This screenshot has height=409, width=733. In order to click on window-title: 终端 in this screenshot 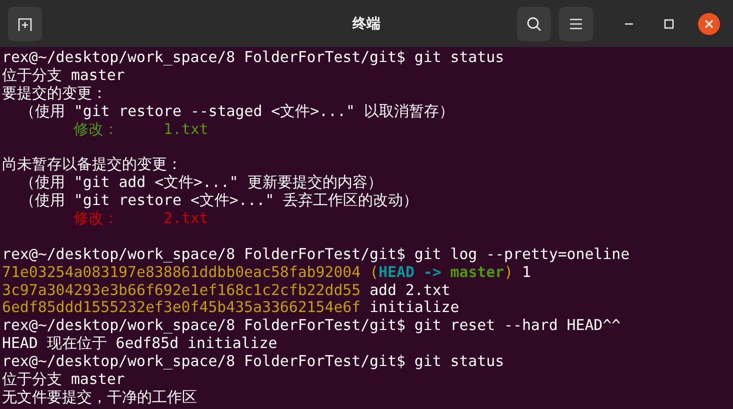, I will do `click(366, 23)`.